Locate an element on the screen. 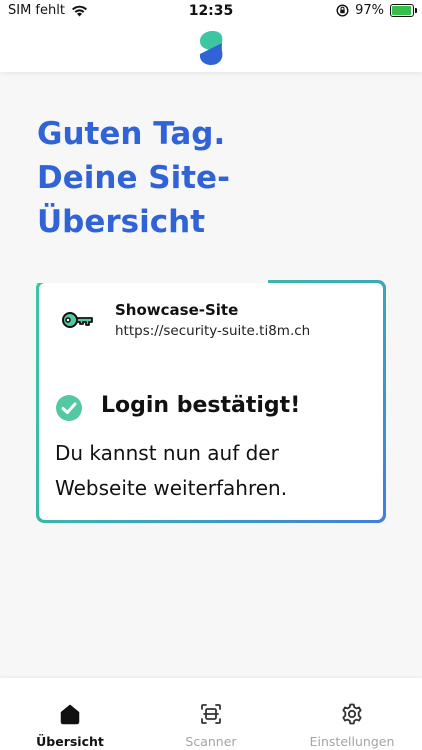 This screenshot has width=422, height=750. scan-icon is located at coordinates (211, 714).